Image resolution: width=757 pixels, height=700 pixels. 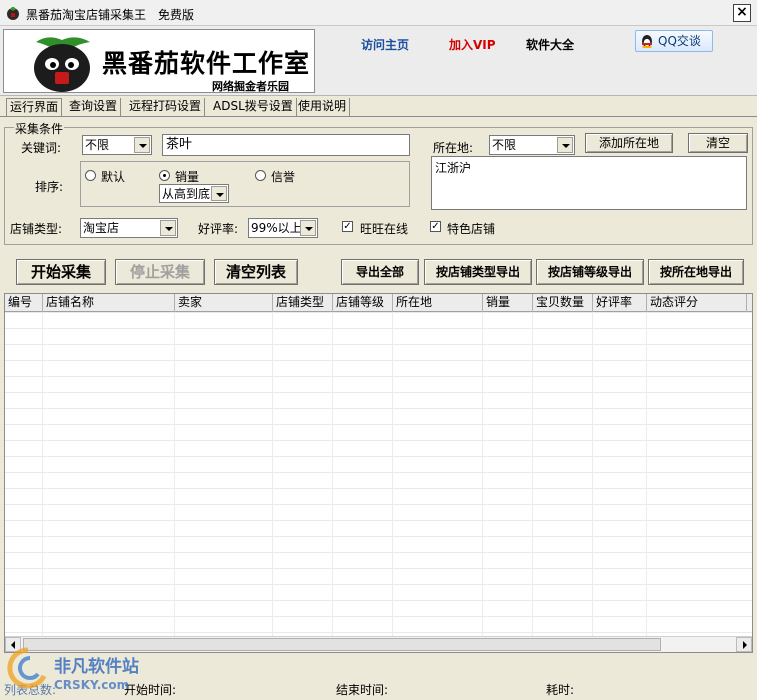 I want to click on scroll-right-icon, so click(x=744, y=644).